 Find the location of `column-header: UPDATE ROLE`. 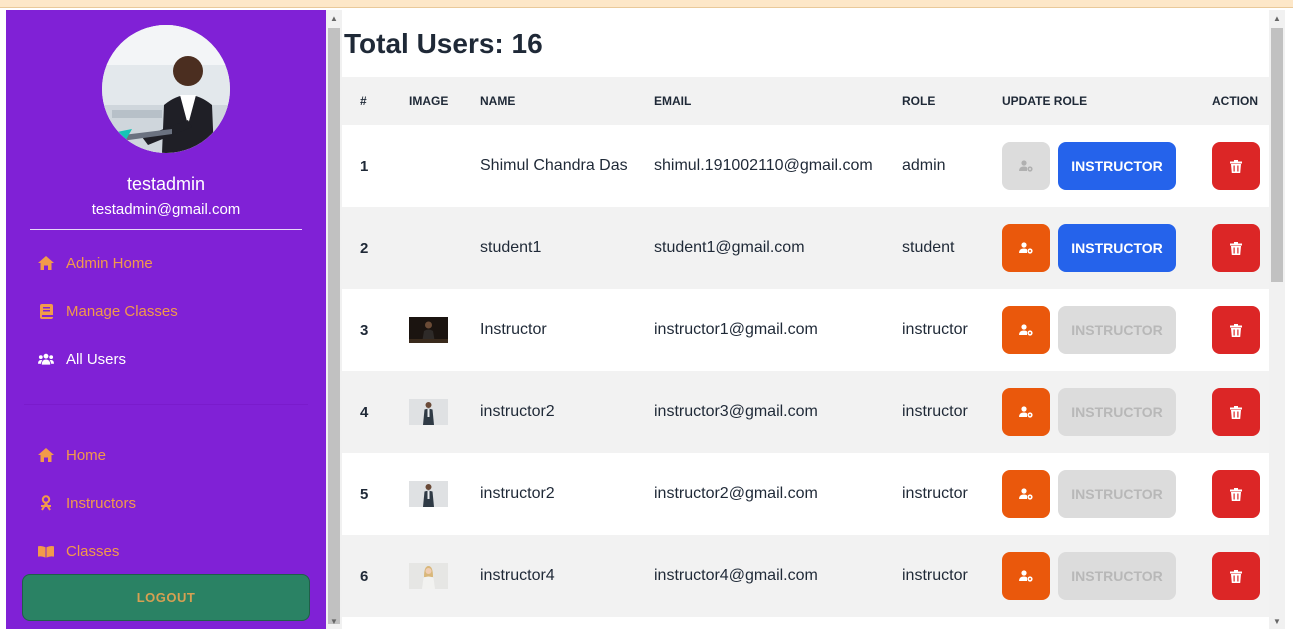

column-header: UPDATE ROLE is located at coordinates (1089, 101).